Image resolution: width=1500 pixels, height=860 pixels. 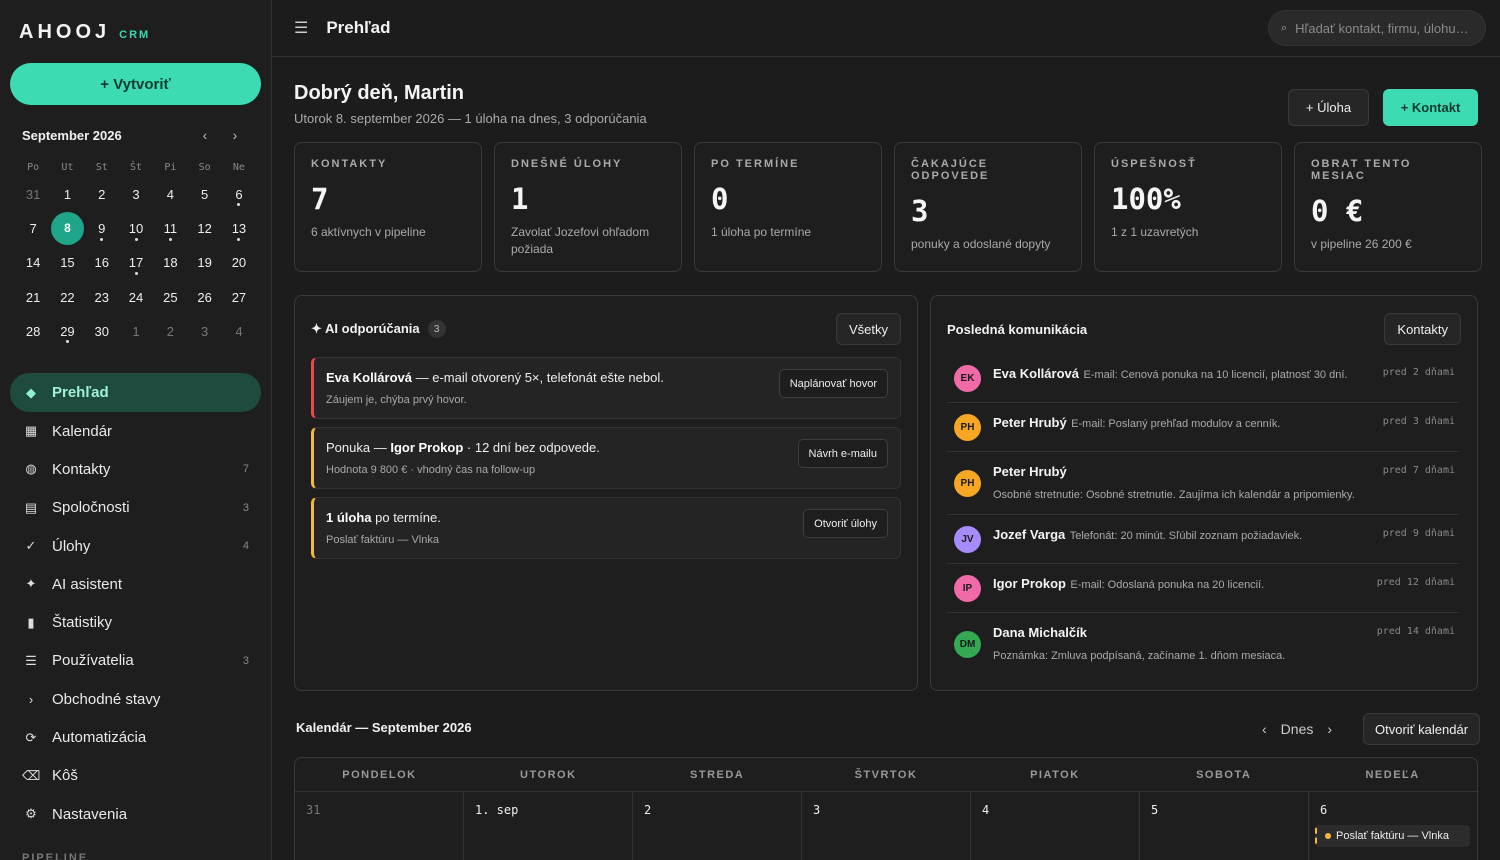 What do you see at coordinates (548, 826) in the screenshot?
I see `calendar-day-cell: 1. sep` at bounding box center [548, 826].